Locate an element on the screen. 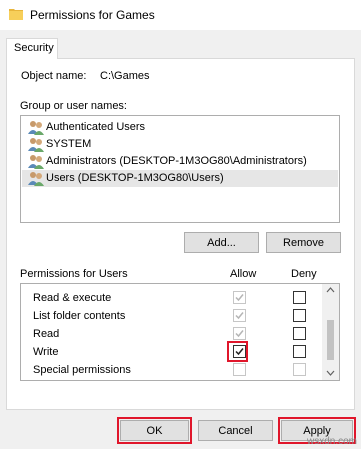 This screenshot has width=361, height=449. window-title: Permissions for Games is located at coordinates (92, 15).